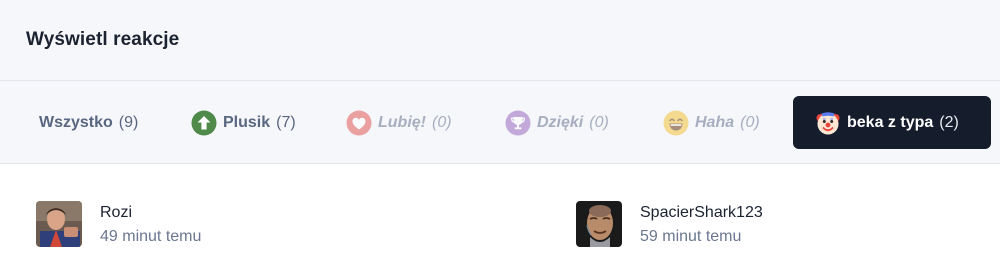 This screenshot has height=270, width=1000. I want to click on user-info: Rozi 49 minut temu, so click(150, 223).